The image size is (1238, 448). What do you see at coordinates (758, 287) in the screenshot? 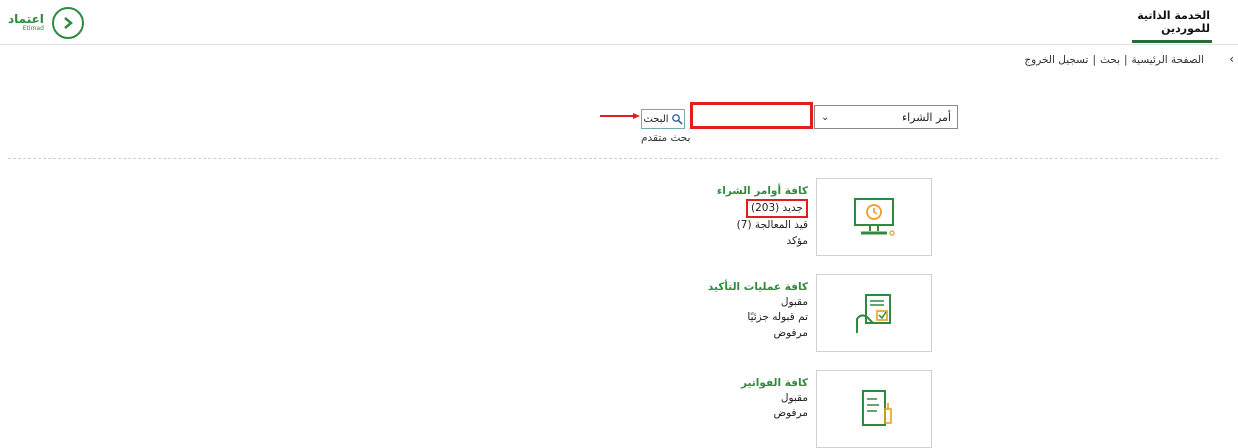
I see `section-title: كافة عمليات التأكيد` at bounding box center [758, 287].